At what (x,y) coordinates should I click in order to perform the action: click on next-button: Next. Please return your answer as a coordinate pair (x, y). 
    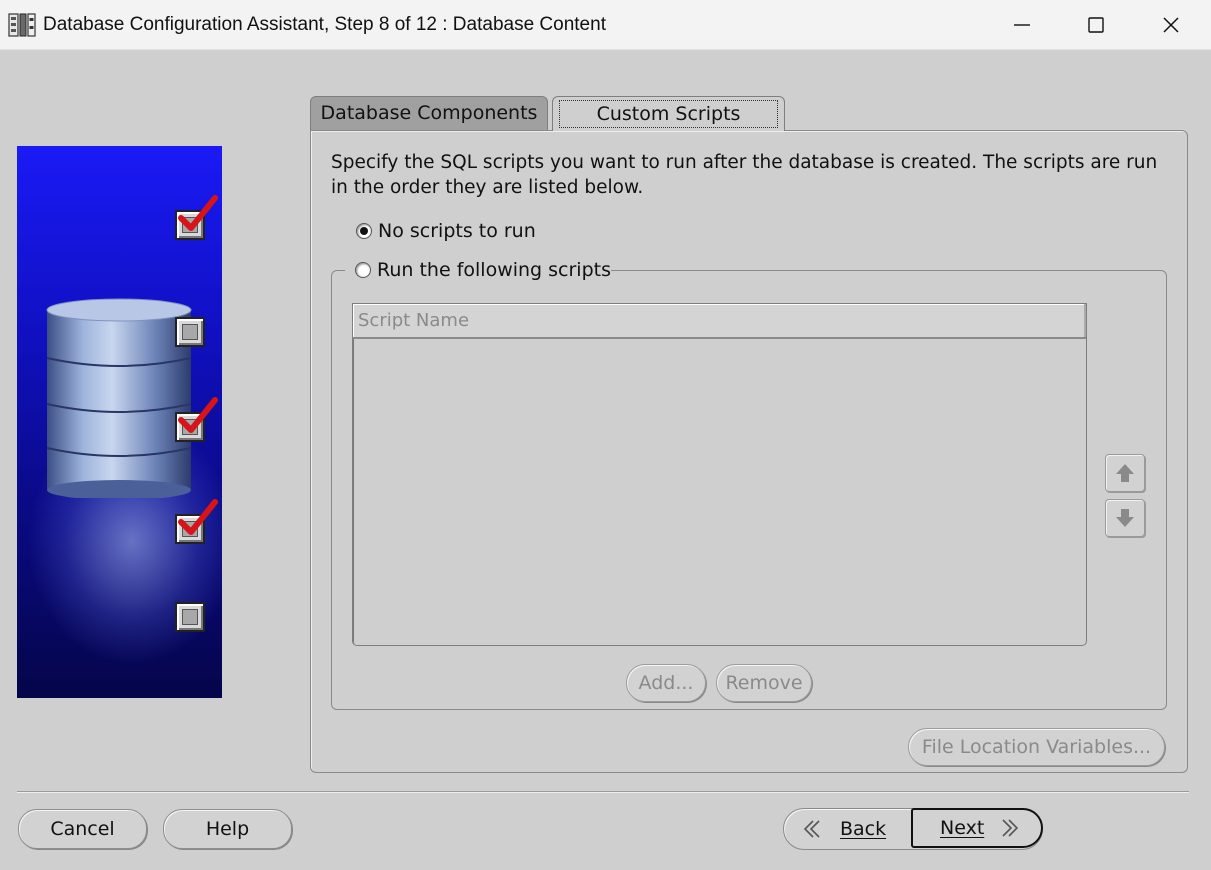
    Looking at the image, I should click on (977, 828).